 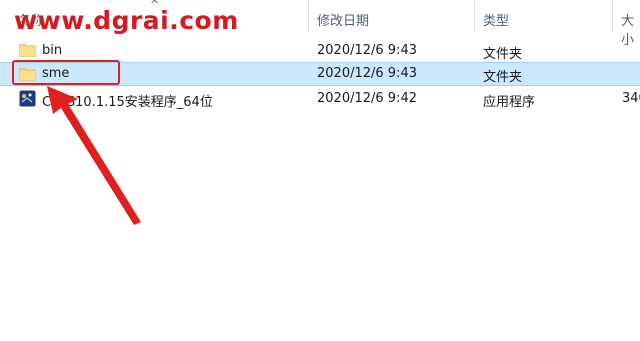 I want to click on annotation-arrow, so click(x=94, y=155).